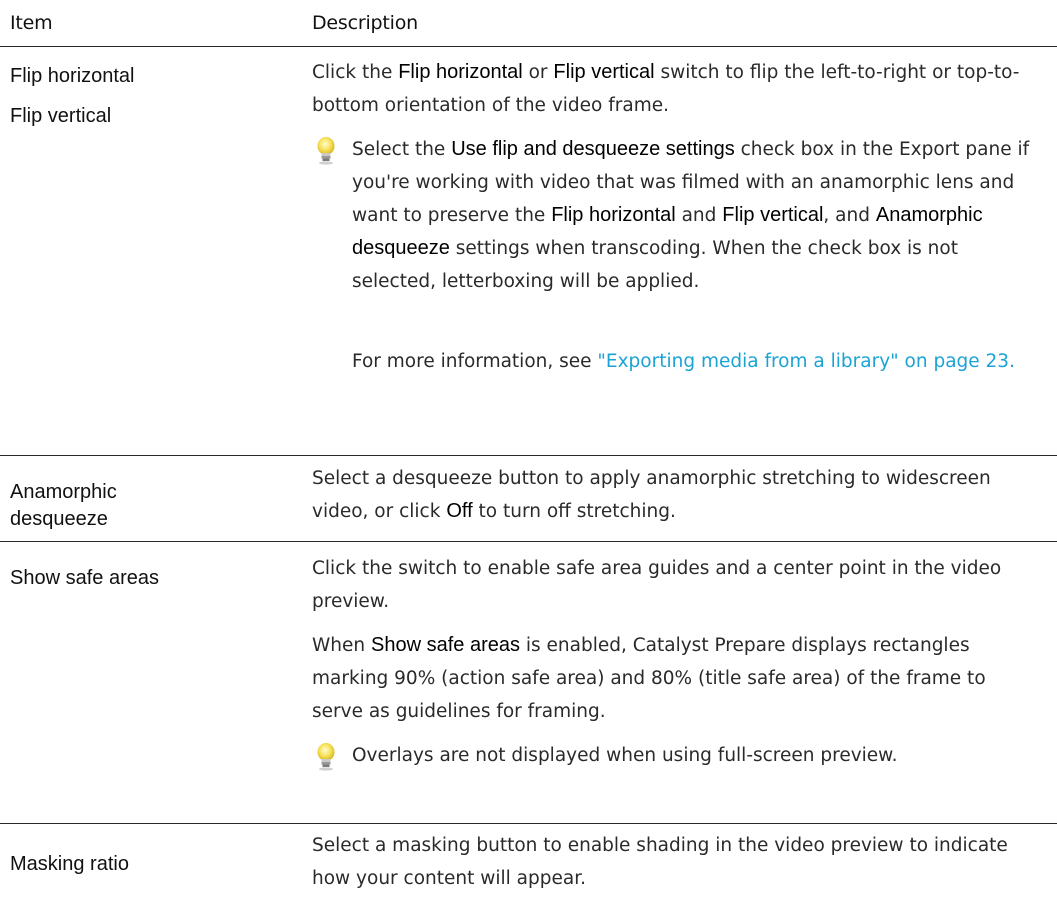 The image size is (1057, 922). I want to click on header-item: Item, so click(31, 23).